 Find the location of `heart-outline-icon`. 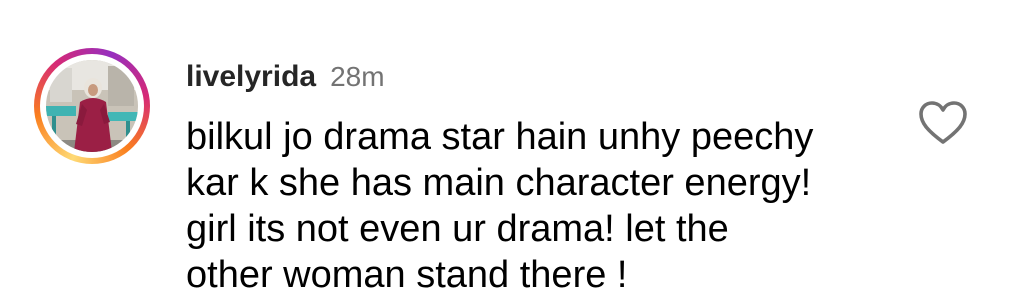

heart-outline-icon is located at coordinates (943, 122).